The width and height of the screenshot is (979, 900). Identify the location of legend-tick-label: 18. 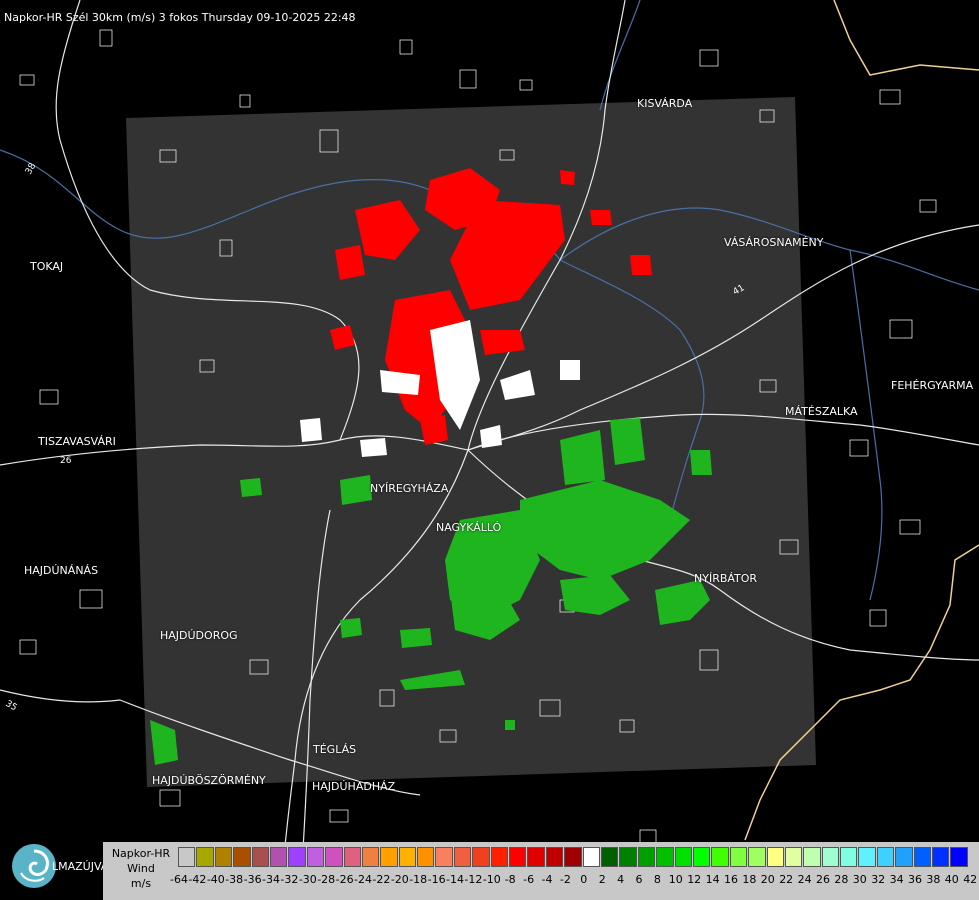
(749, 879).